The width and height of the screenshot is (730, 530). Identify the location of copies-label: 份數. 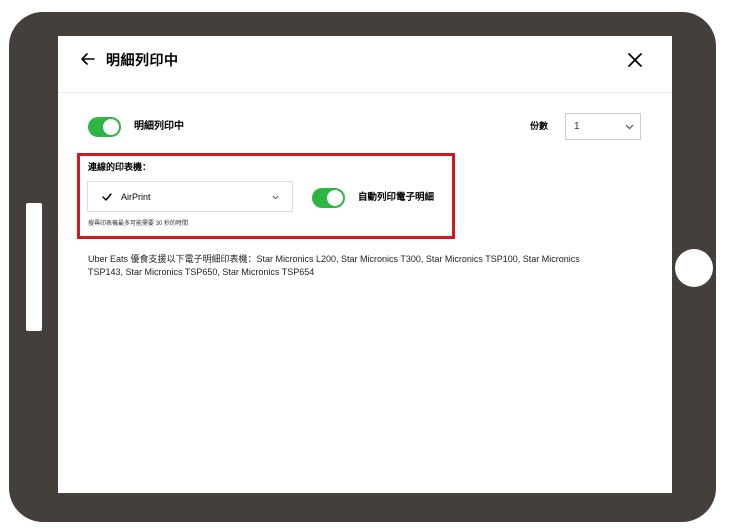
(539, 126).